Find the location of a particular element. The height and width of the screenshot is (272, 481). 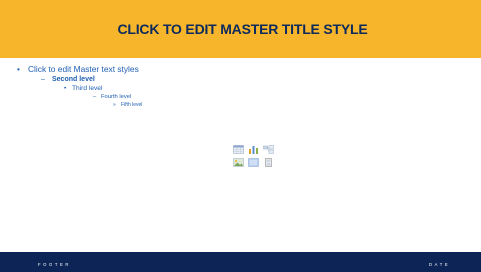

footer-placeholder: FOOTER is located at coordinates (54, 264).